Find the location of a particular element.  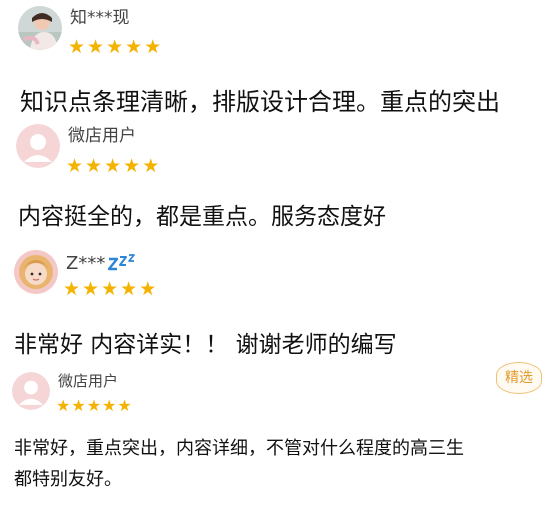

review-text-line-1: 非常好，重点突出，内容详细，不管对什么程度的高三生 is located at coordinates (239, 448).